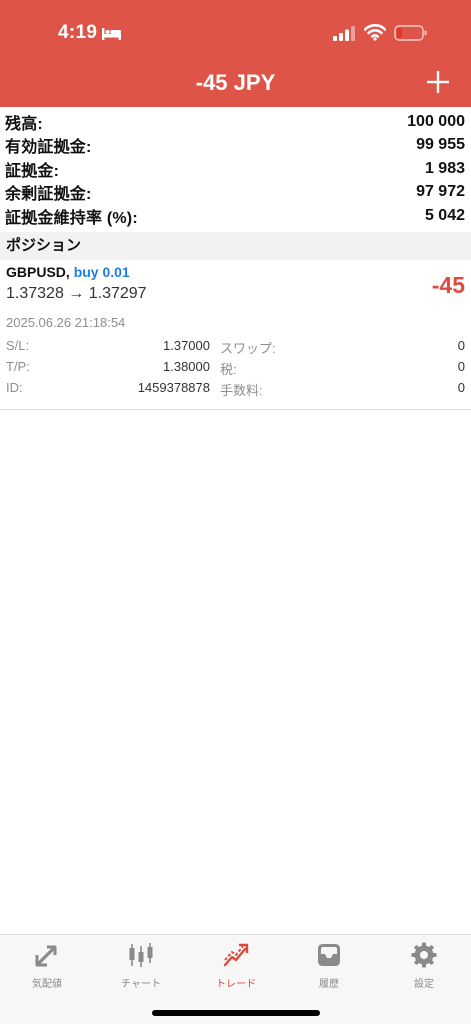 The width and height of the screenshot is (471, 1024). What do you see at coordinates (18, 345) in the screenshot?
I see `sl-label: S/L:` at bounding box center [18, 345].